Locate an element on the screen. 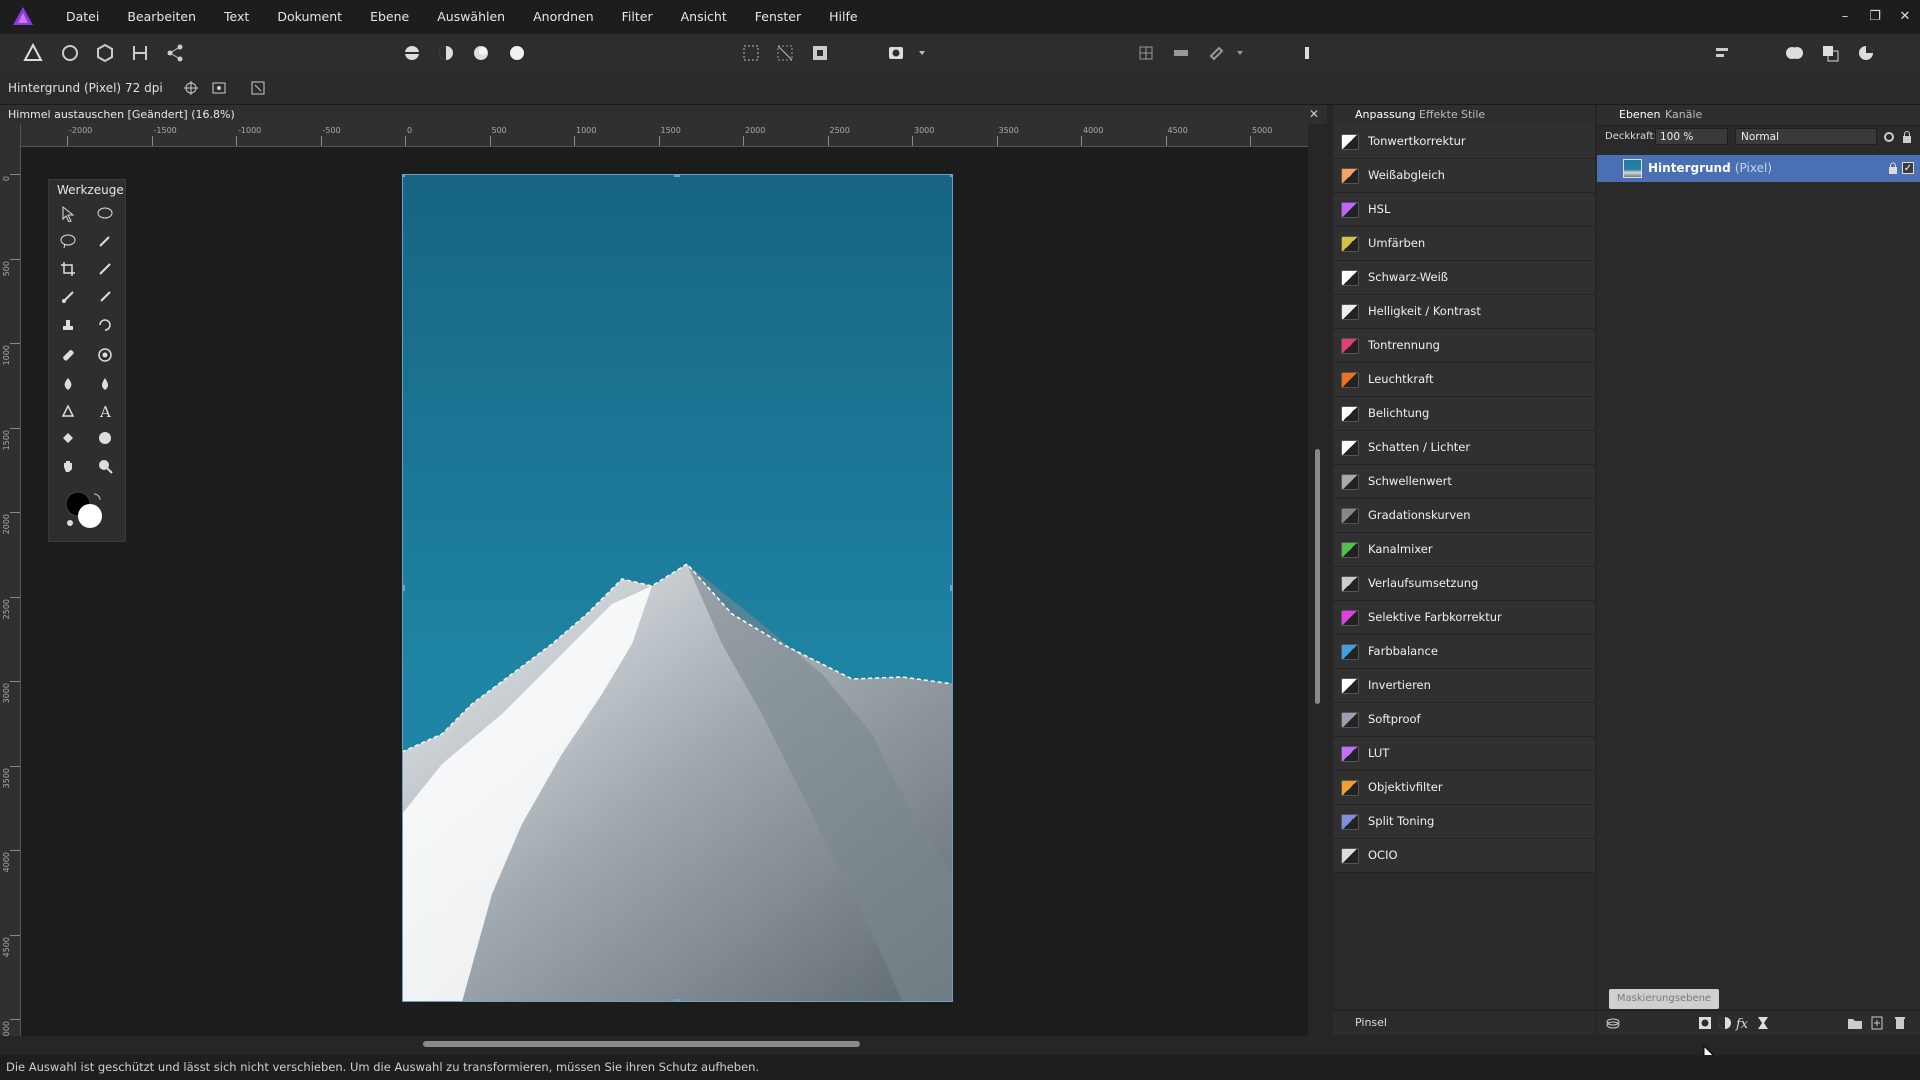  new-layer-icon is located at coordinates (1877, 1023).